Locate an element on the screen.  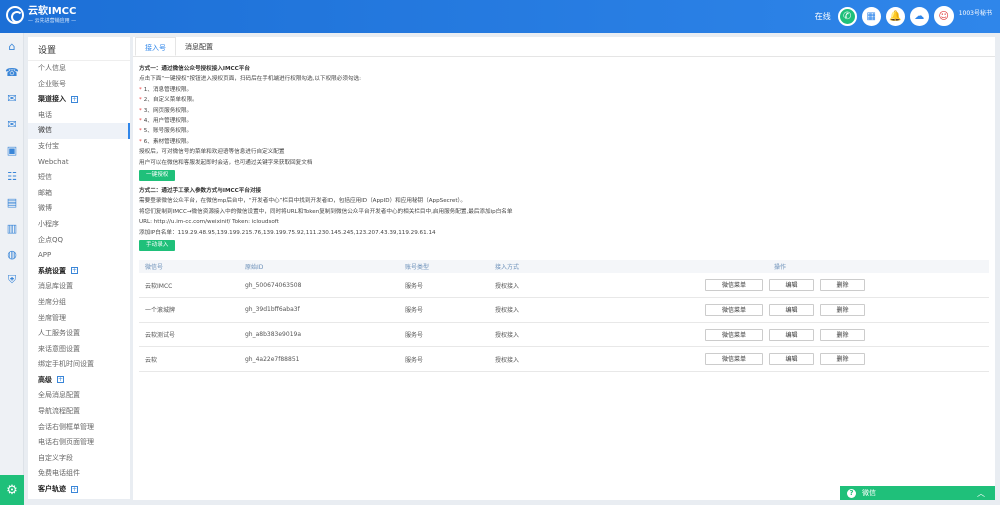
online-status: 在线 is located at coordinates (823, 16).